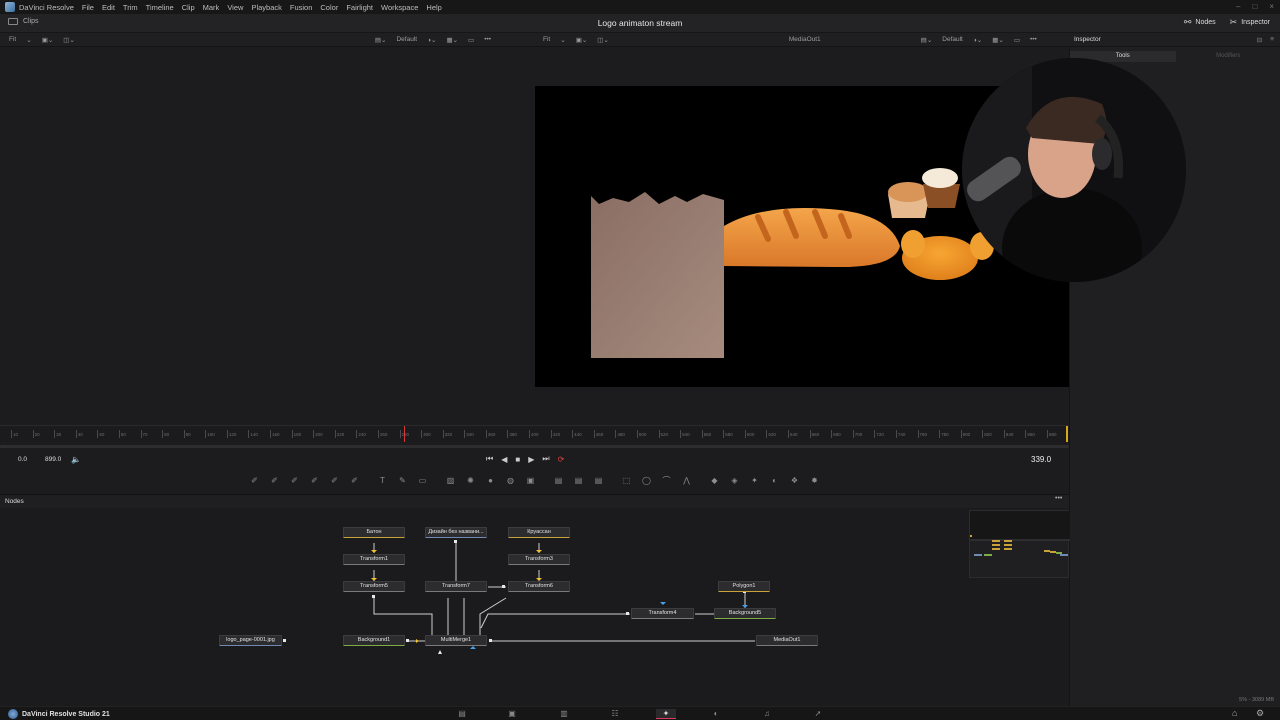  What do you see at coordinates (1259, 40) in the screenshot?
I see `inspector-expand-icon: ⊟` at bounding box center [1259, 40].